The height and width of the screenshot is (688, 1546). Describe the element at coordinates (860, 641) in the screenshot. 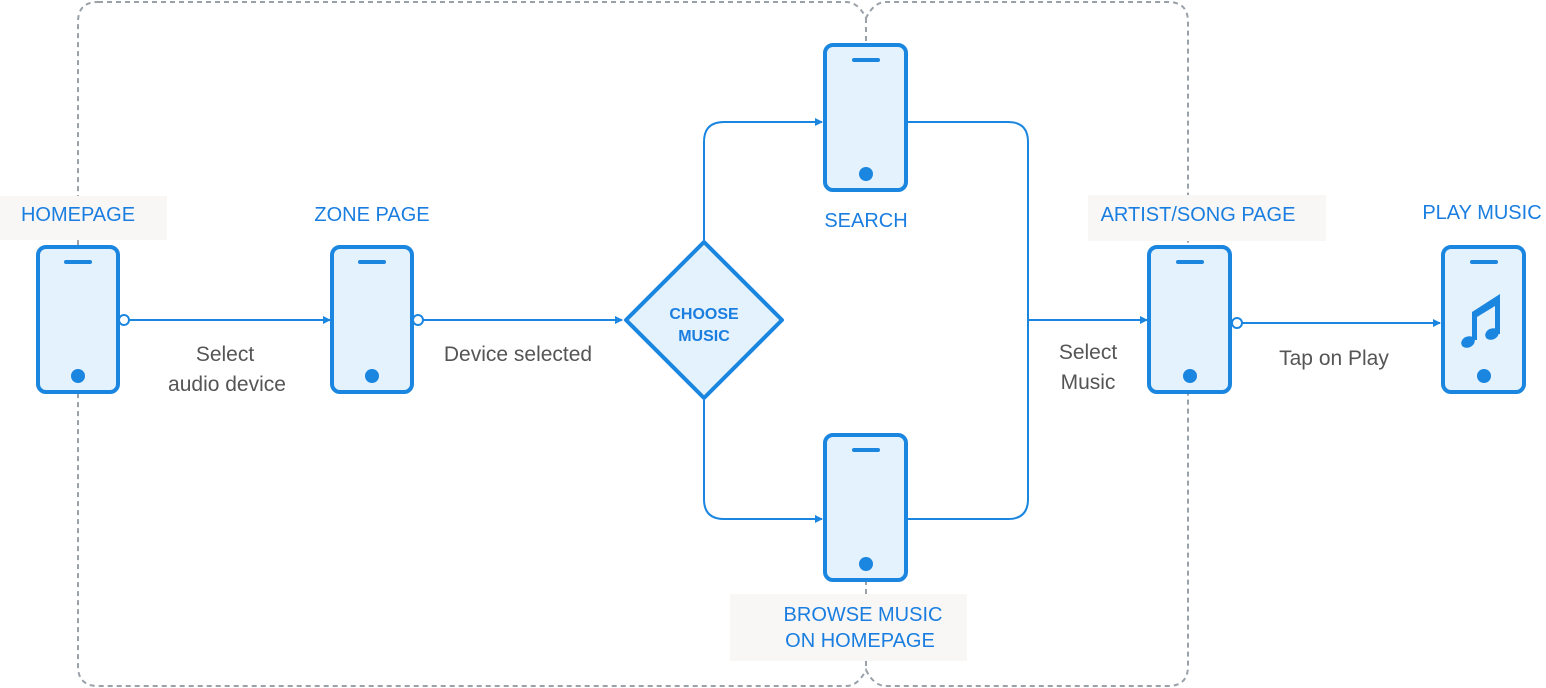

I see `node-label: ON HOMEPAGE` at that location.